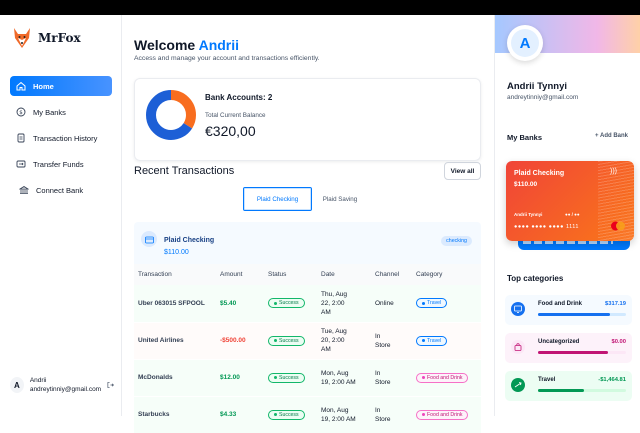 The image size is (640, 433). Describe the element at coordinates (171, 303) in the screenshot. I see `transaction-name: Uber 063015 SFPOOL` at that location.